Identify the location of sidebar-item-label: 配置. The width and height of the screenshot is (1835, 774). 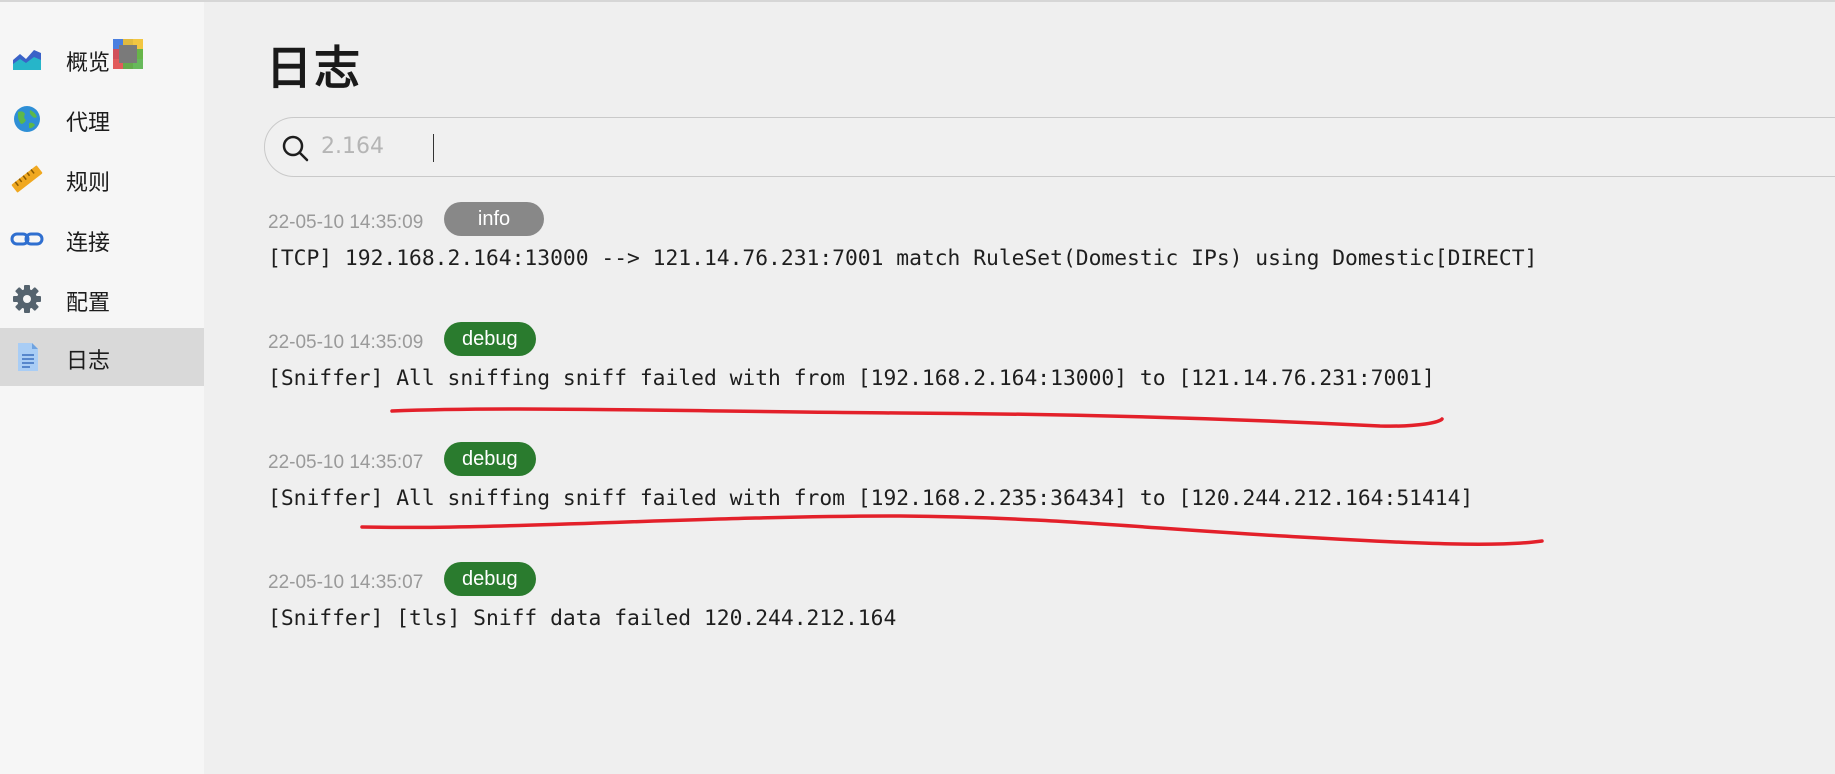
(88, 303).